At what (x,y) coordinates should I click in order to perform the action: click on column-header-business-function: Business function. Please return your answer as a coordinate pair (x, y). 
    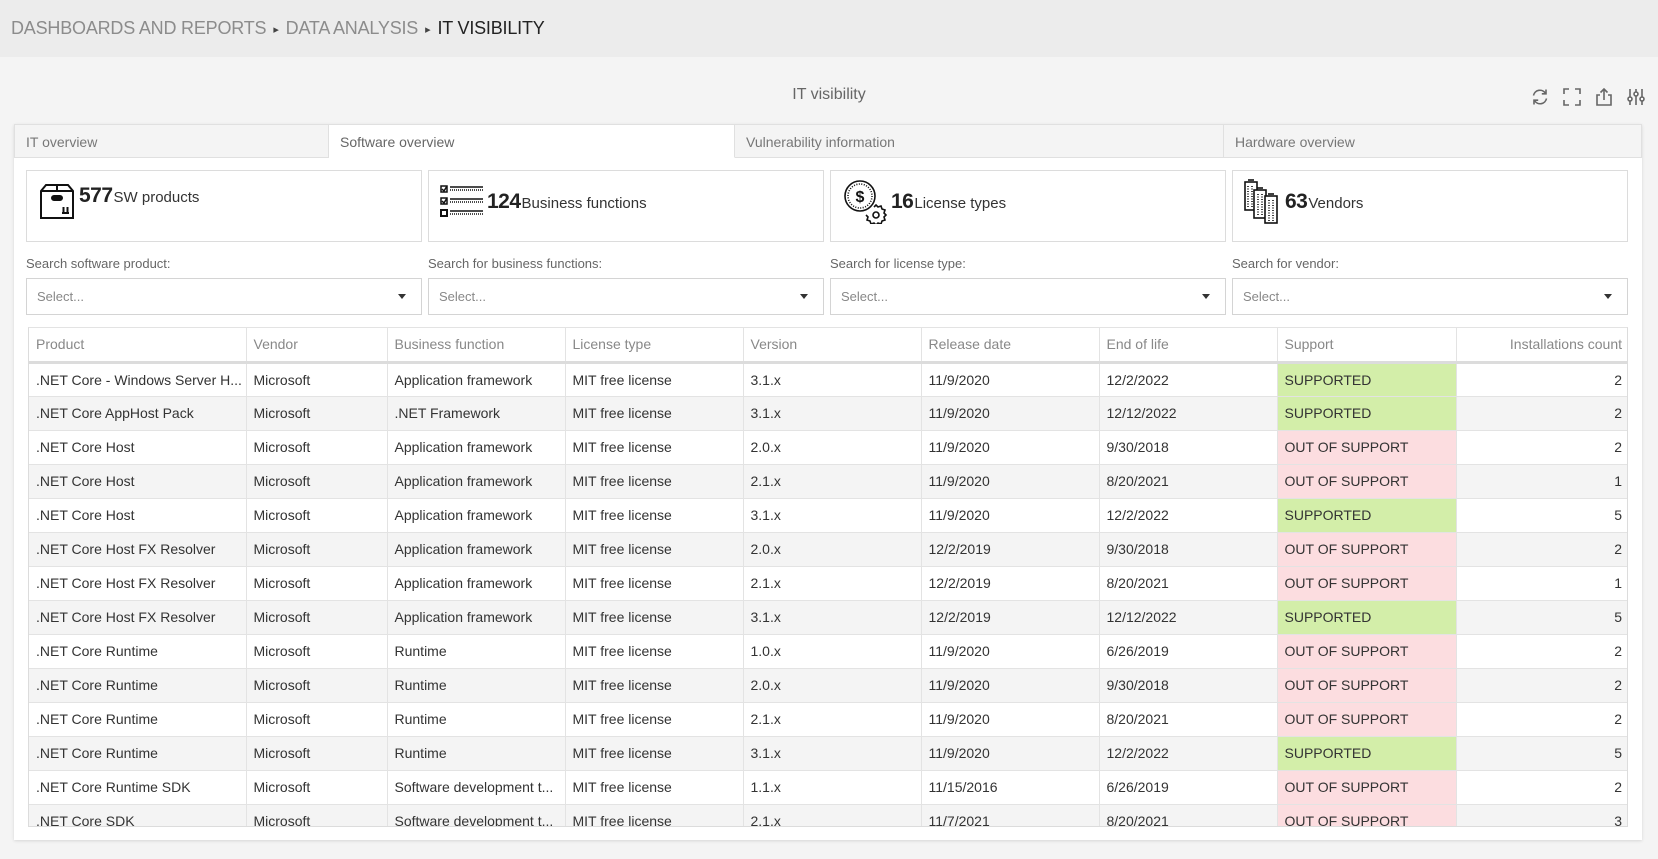
    Looking at the image, I should click on (476, 346).